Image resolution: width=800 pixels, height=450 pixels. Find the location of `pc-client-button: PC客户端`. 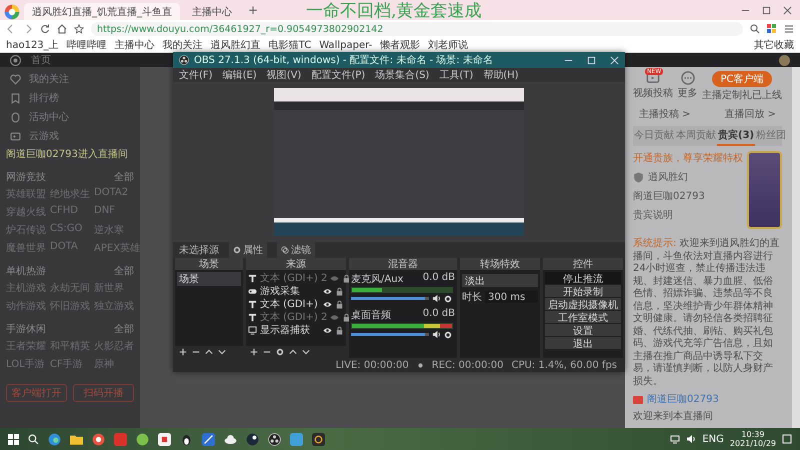

pc-client-button: PC客户端 is located at coordinates (742, 79).